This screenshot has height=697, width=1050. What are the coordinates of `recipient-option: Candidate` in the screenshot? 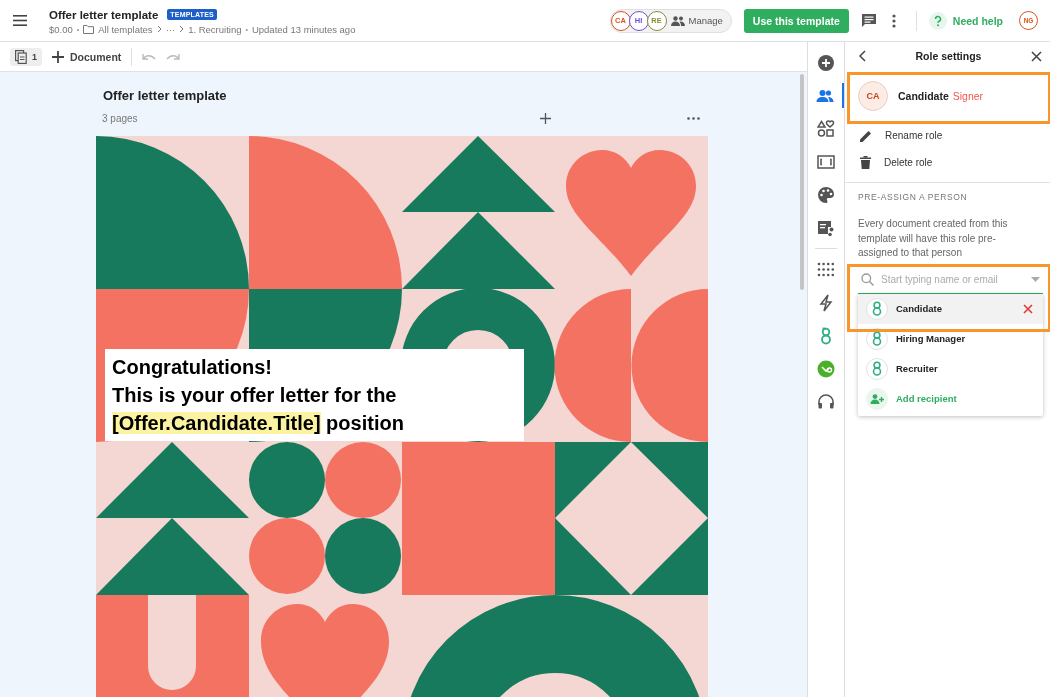 It's located at (950, 308).